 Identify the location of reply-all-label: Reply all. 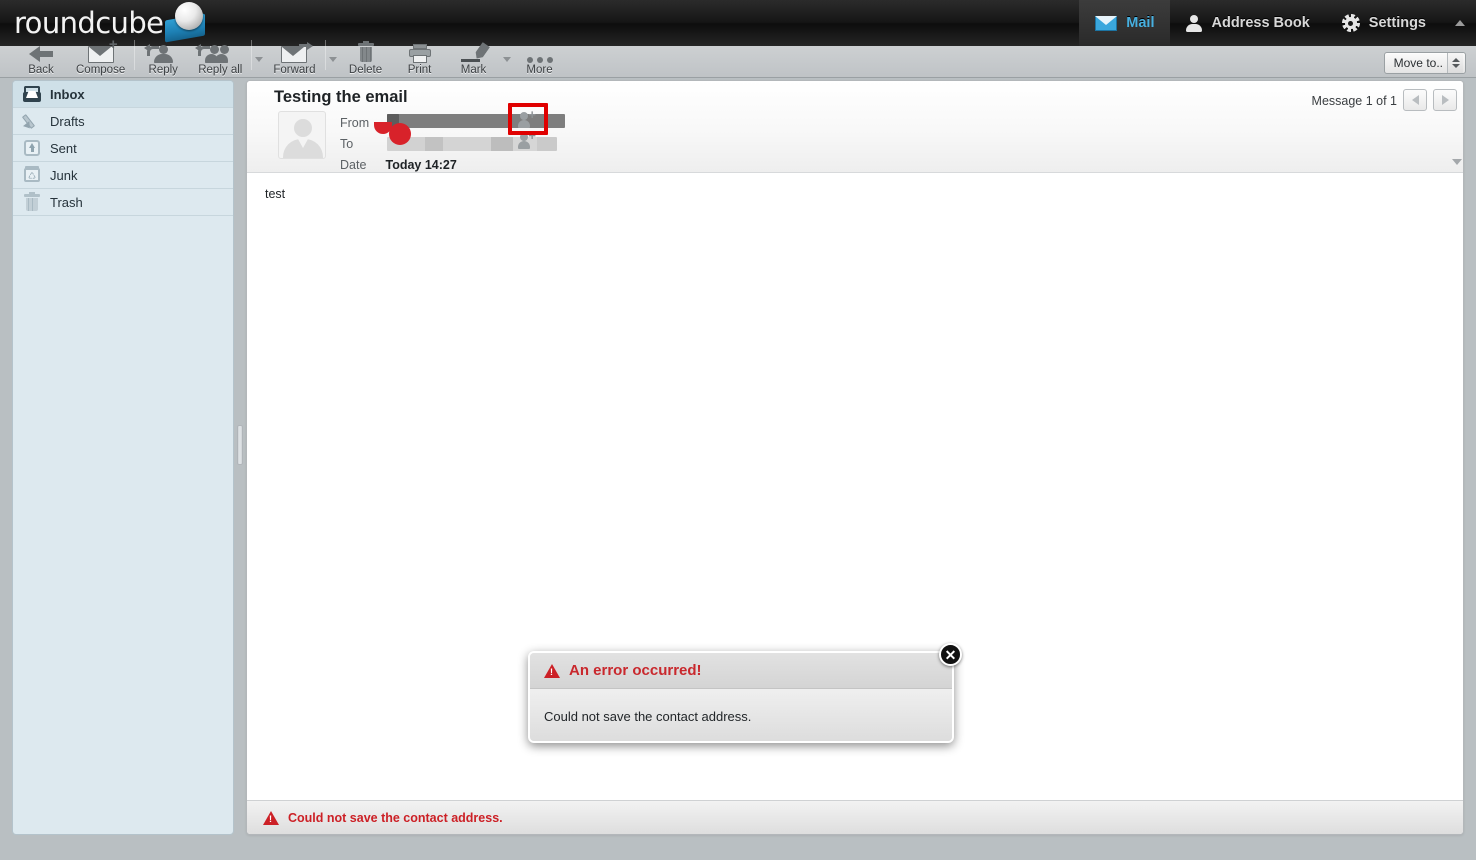
(220, 70).